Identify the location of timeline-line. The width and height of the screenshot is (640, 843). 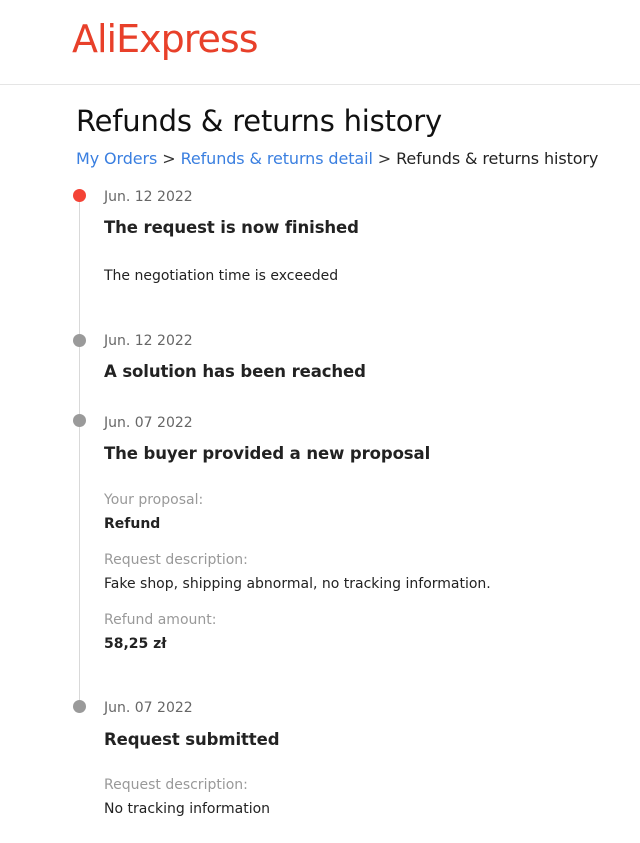
(79, 452).